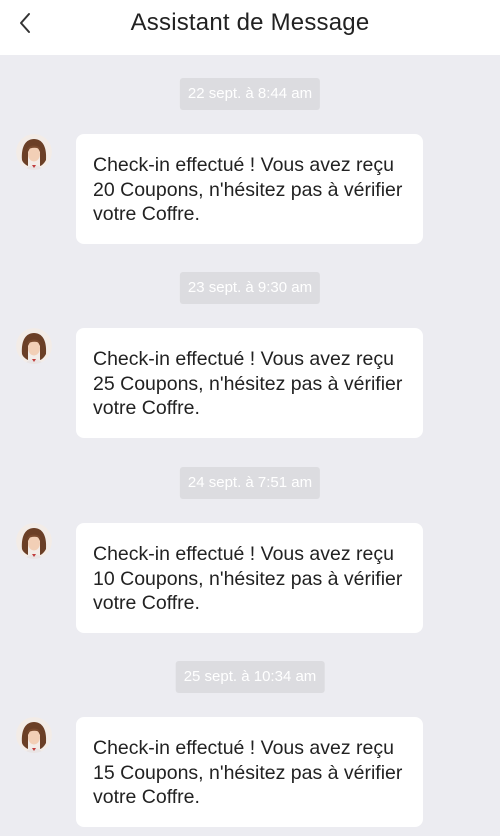  Describe the element at coordinates (250, 288) in the screenshot. I see `timestamp-badge: 23 sept. à 9:30 am` at that location.